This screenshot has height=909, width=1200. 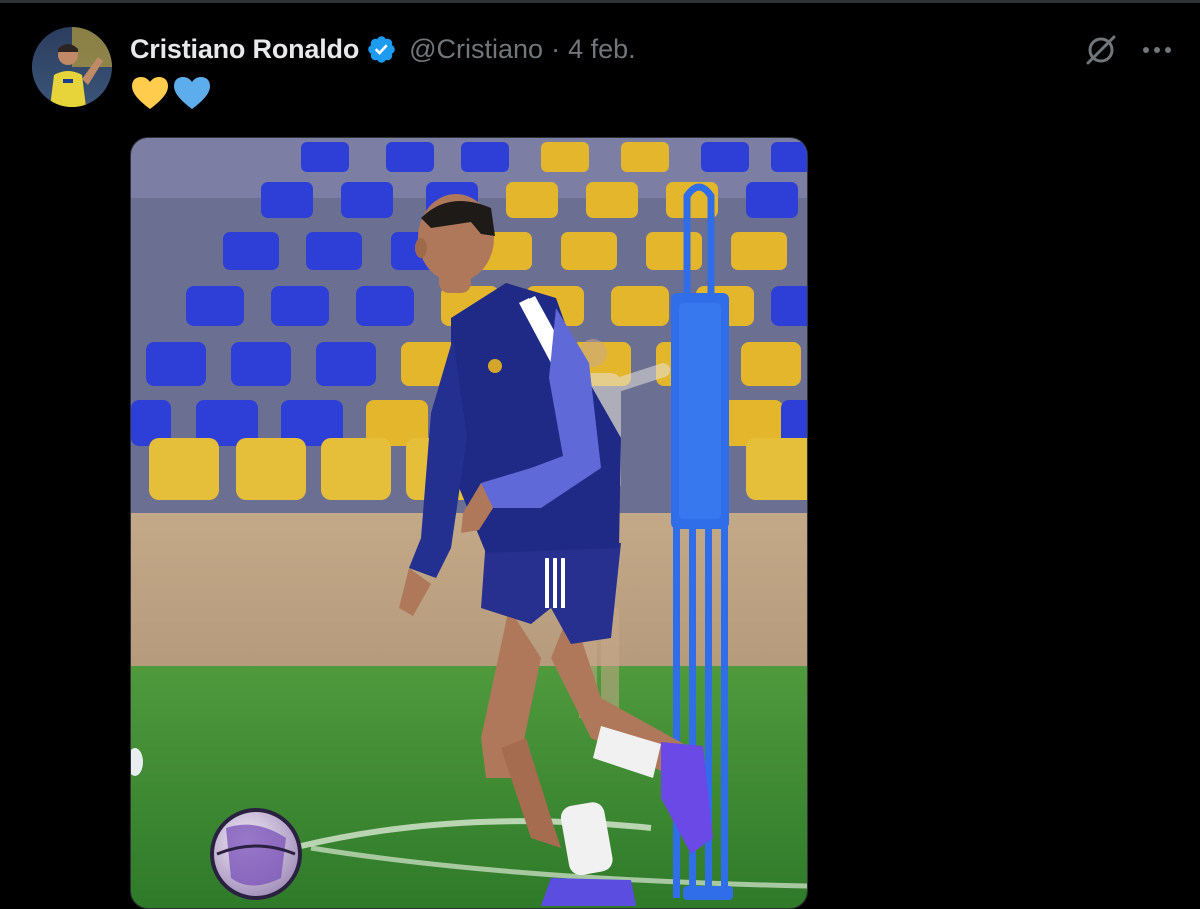 I want to click on avatar-image, so click(x=72, y=67).